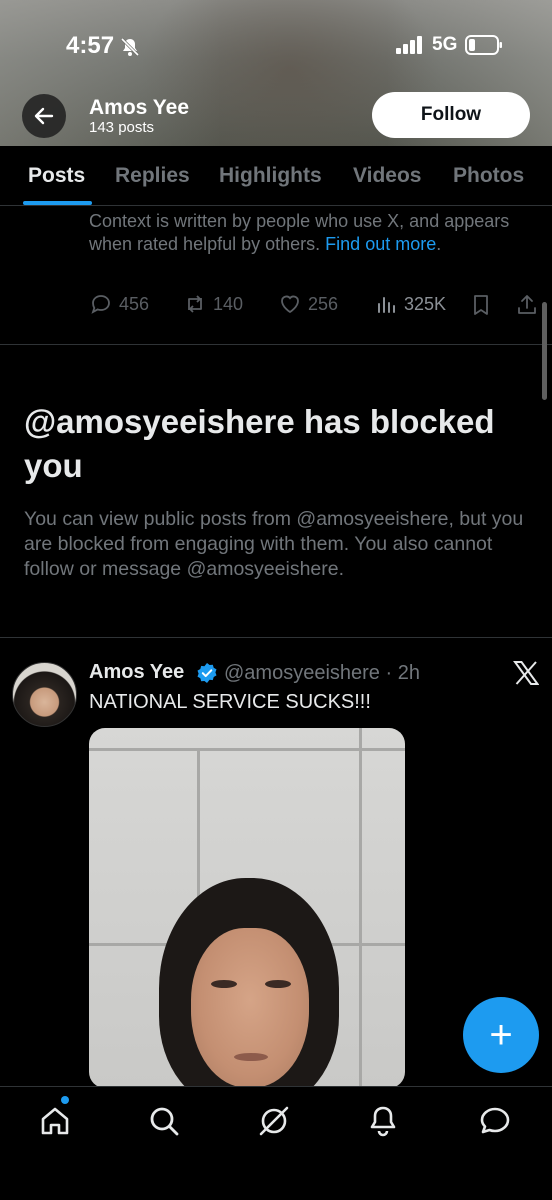  I want to click on status-bar: 4:57 5G, so click(276, 45).